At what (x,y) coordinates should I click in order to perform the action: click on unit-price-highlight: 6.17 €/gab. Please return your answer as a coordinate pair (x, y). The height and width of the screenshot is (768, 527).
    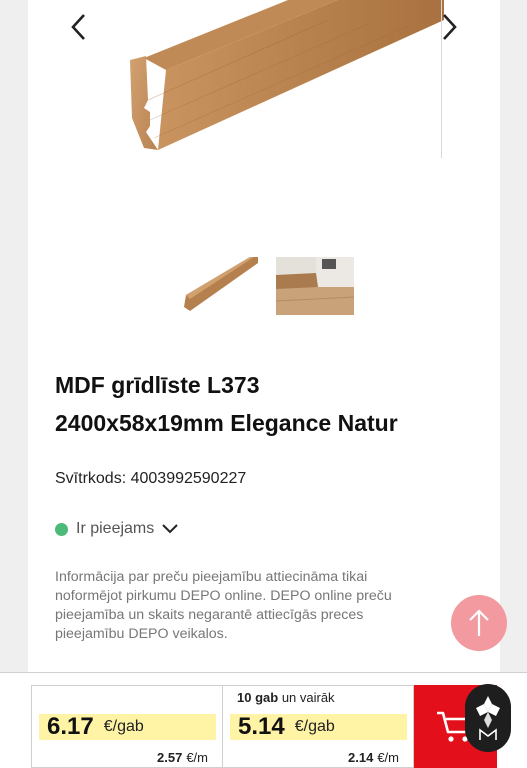
    Looking at the image, I should click on (127, 726).